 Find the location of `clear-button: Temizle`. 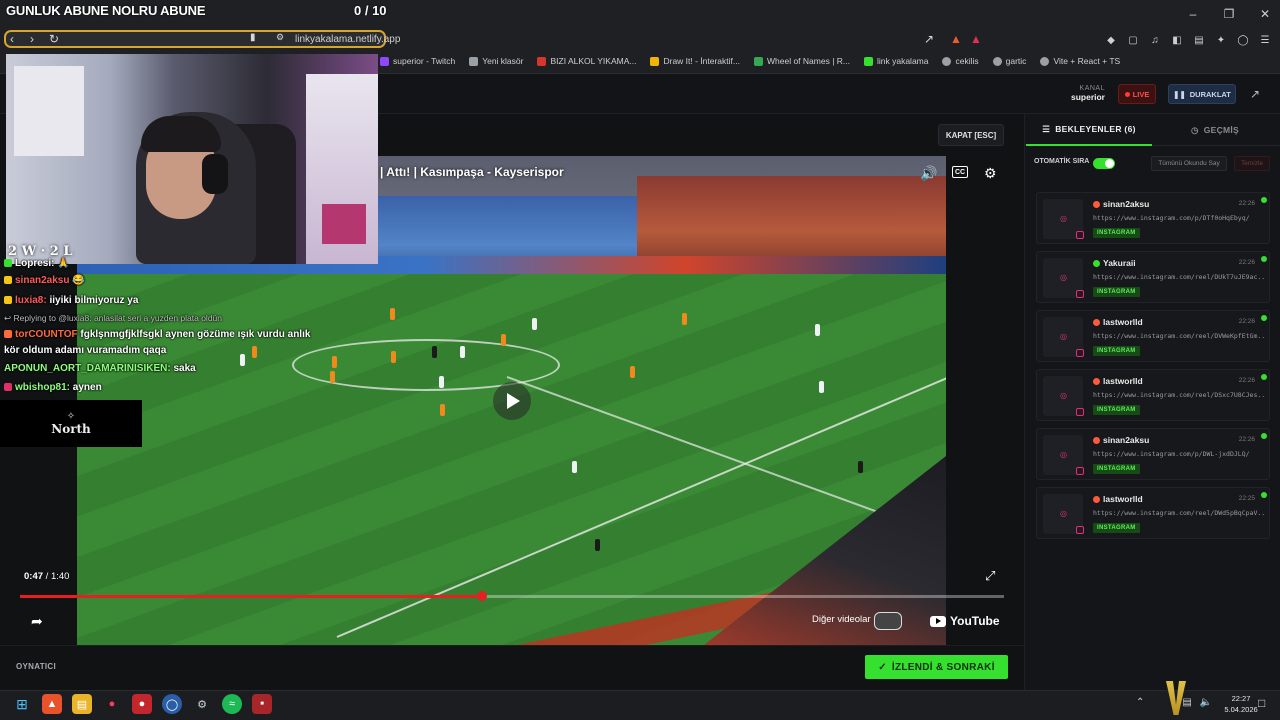

clear-button: Temizle is located at coordinates (1252, 163).